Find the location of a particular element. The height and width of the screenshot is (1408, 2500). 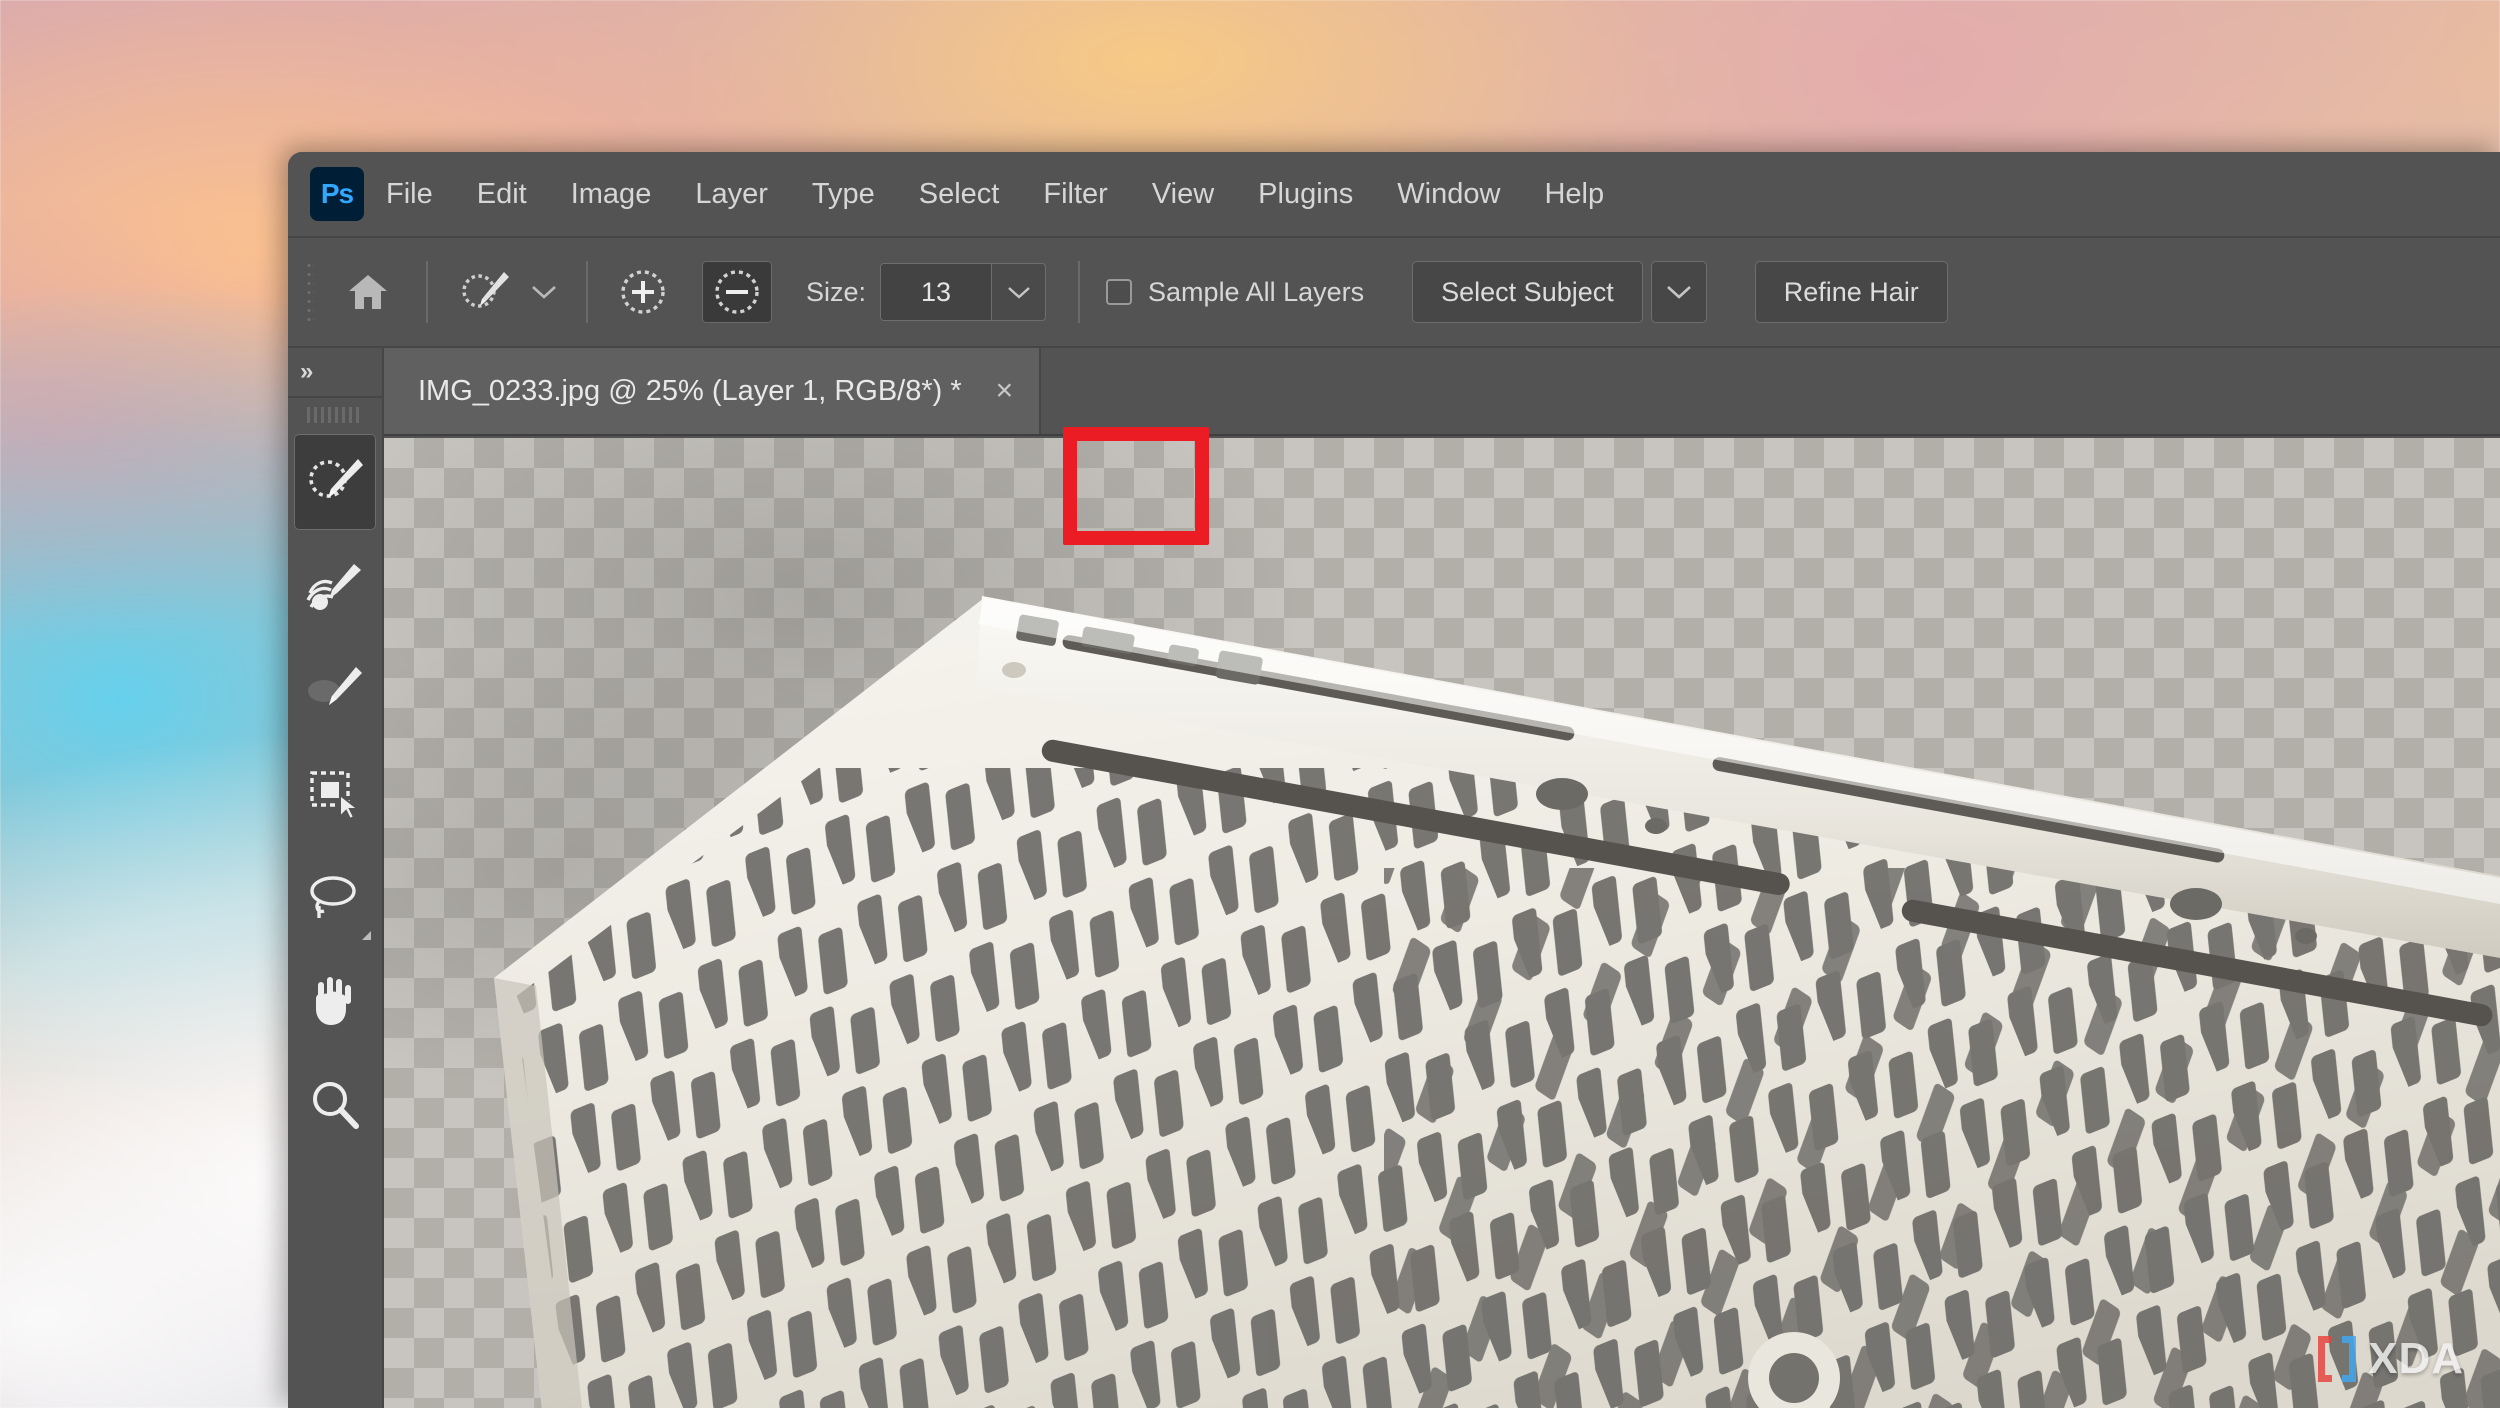

menu-item-image: Image is located at coordinates (611, 194).